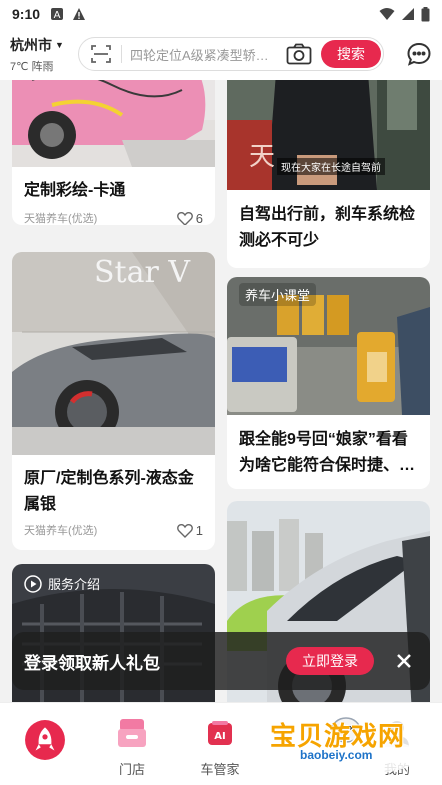  I want to click on nav-car-butler: AI 车管家, so click(220, 745).